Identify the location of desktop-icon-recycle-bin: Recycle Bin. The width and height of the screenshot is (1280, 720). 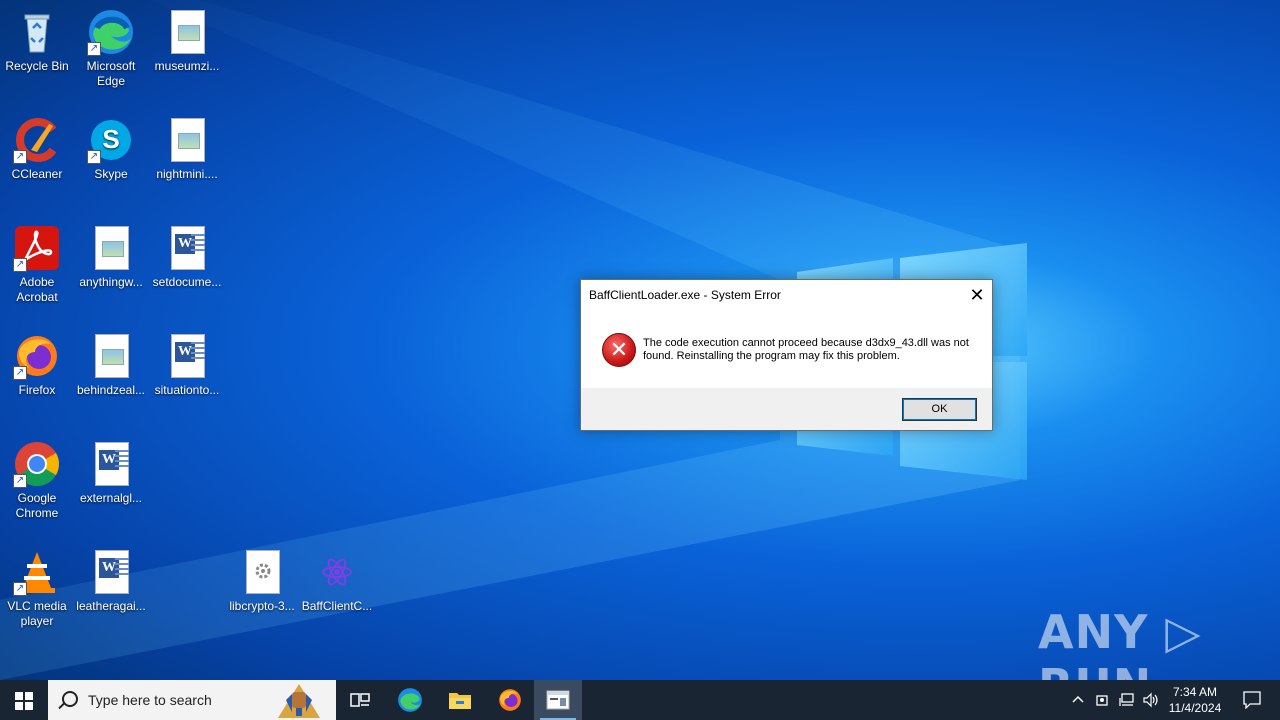
(37, 41).